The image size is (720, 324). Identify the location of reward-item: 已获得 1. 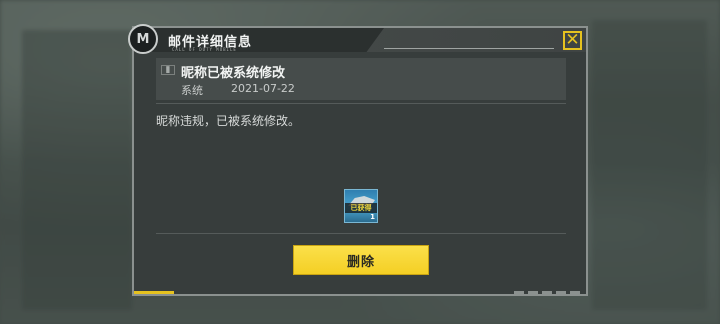
(361, 206).